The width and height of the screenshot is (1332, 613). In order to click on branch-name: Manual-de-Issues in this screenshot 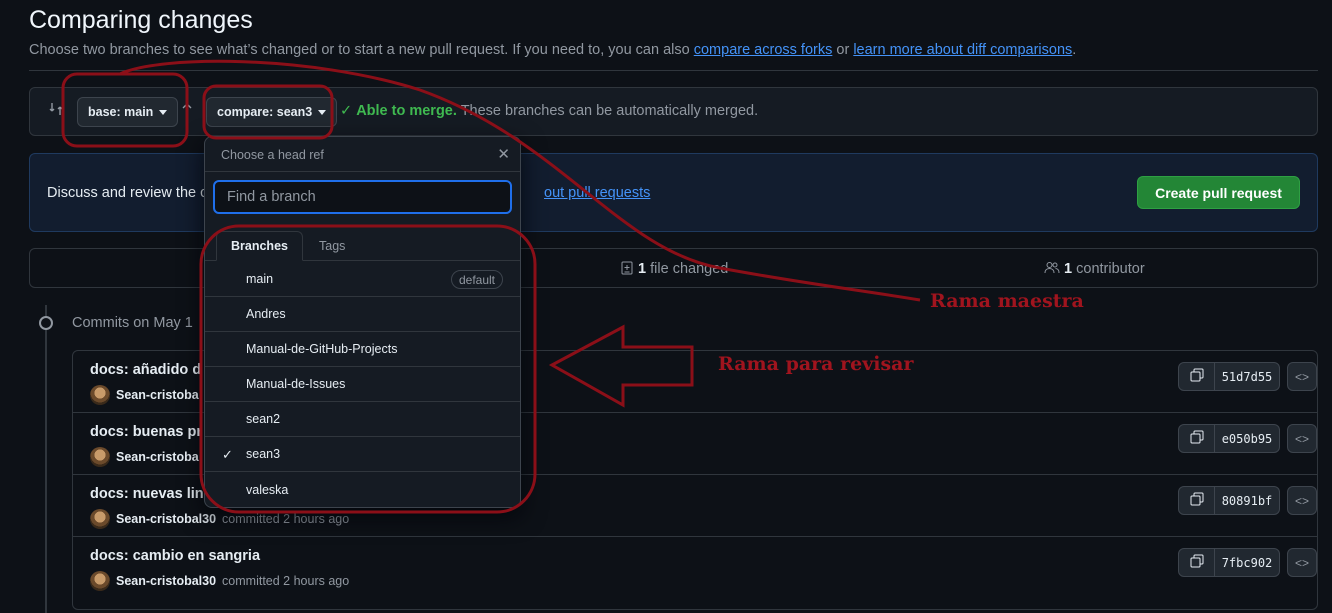, I will do `click(296, 384)`.